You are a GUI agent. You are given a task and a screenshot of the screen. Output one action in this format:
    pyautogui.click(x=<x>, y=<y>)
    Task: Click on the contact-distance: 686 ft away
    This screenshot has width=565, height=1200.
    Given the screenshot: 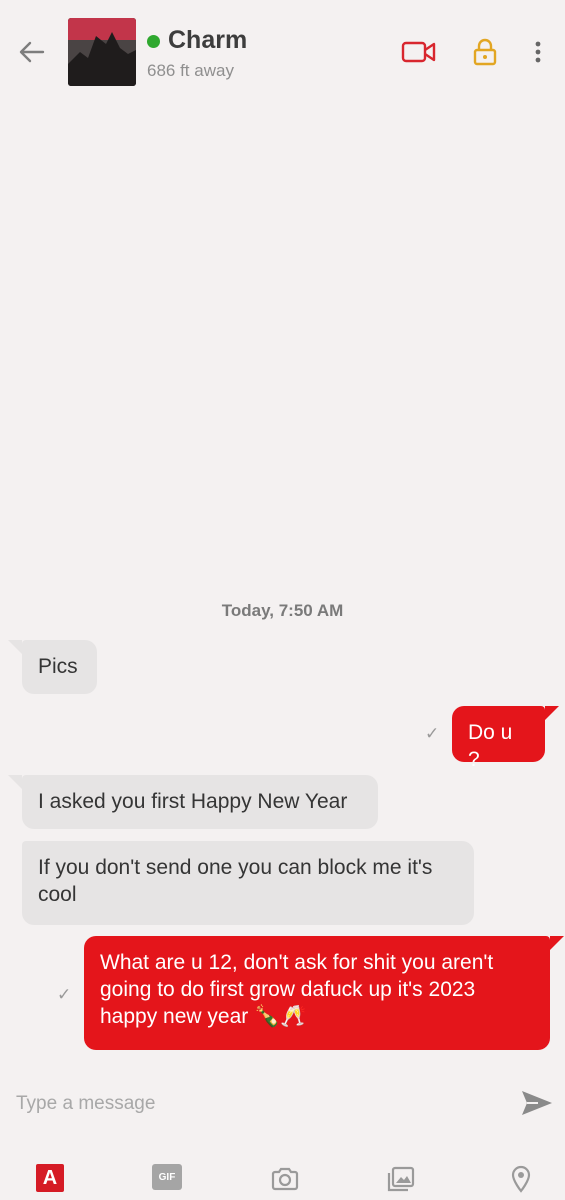 What is the action you would take?
    pyautogui.click(x=190, y=70)
    